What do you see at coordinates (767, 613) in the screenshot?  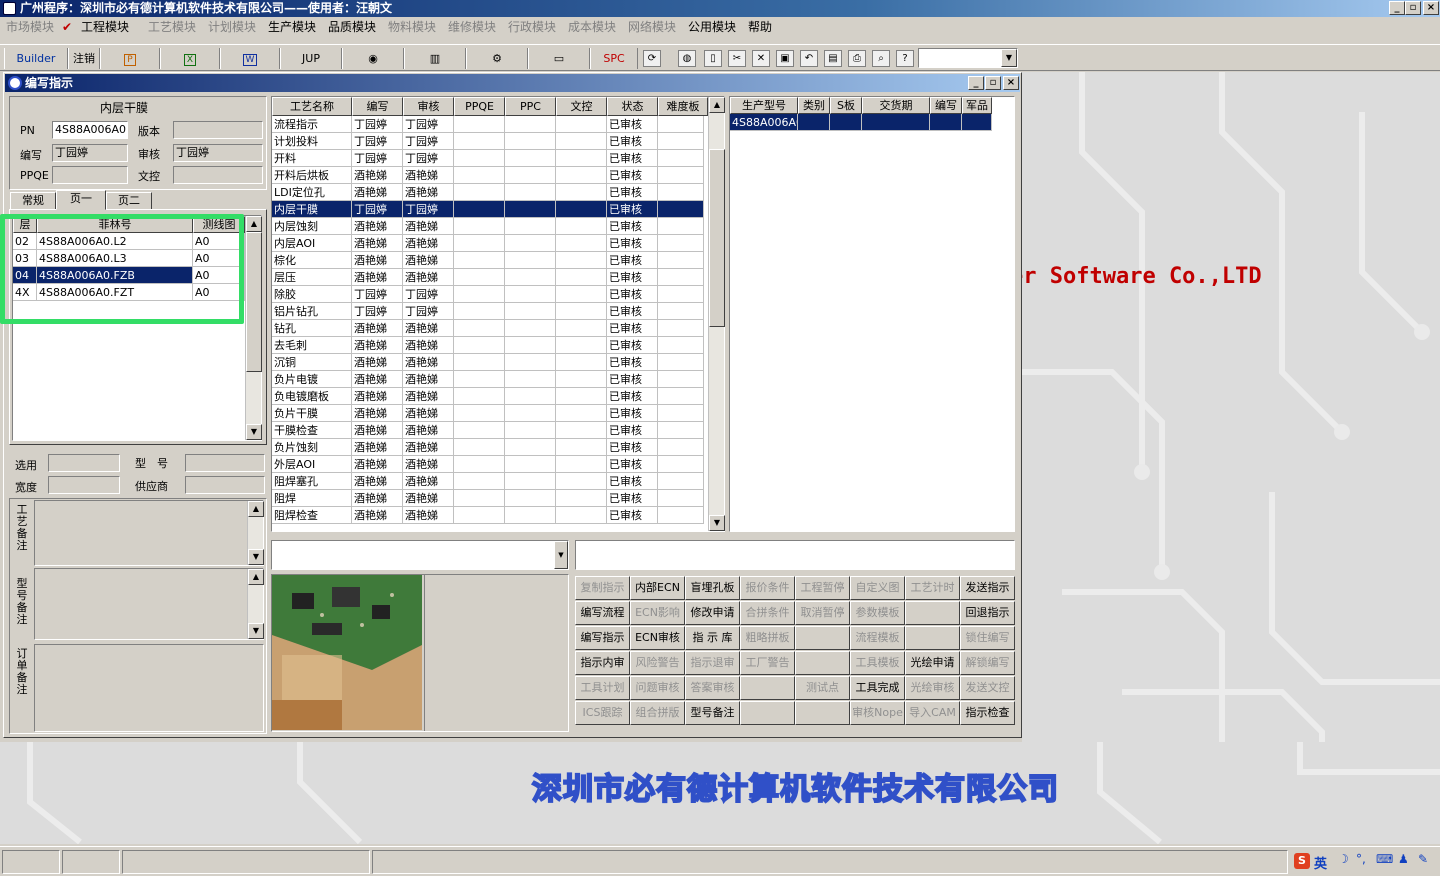 I see `action-button: 合拼条件` at bounding box center [767, 613].